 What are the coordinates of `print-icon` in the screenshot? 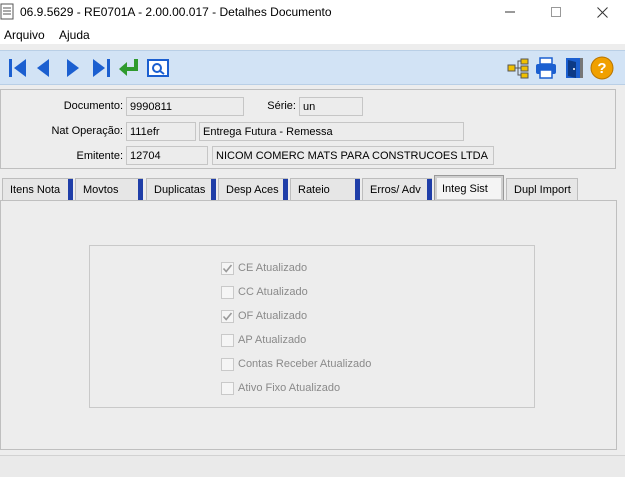 It's located at (546, 68).